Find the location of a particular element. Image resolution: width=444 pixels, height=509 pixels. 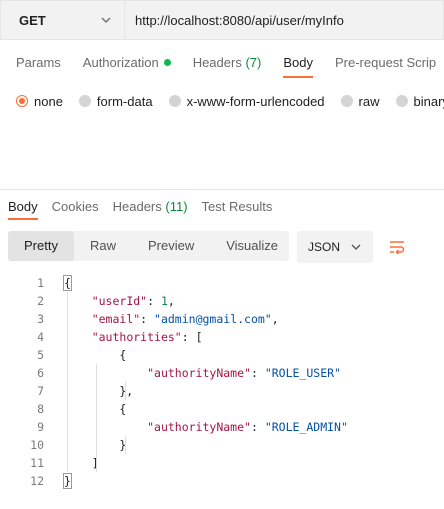

method-select: GET is located at coordinates (62, 20).